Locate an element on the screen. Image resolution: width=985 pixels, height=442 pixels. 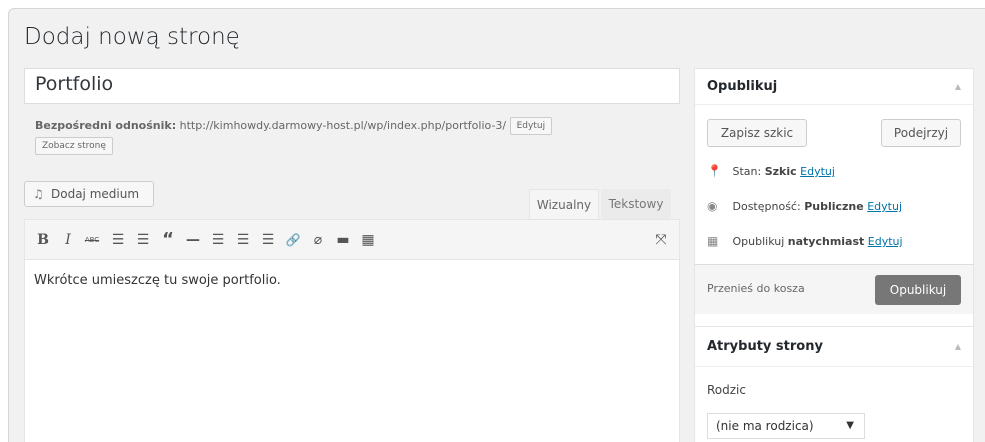
schedule-label: Opublikuj is located at coordinates (758, 241).